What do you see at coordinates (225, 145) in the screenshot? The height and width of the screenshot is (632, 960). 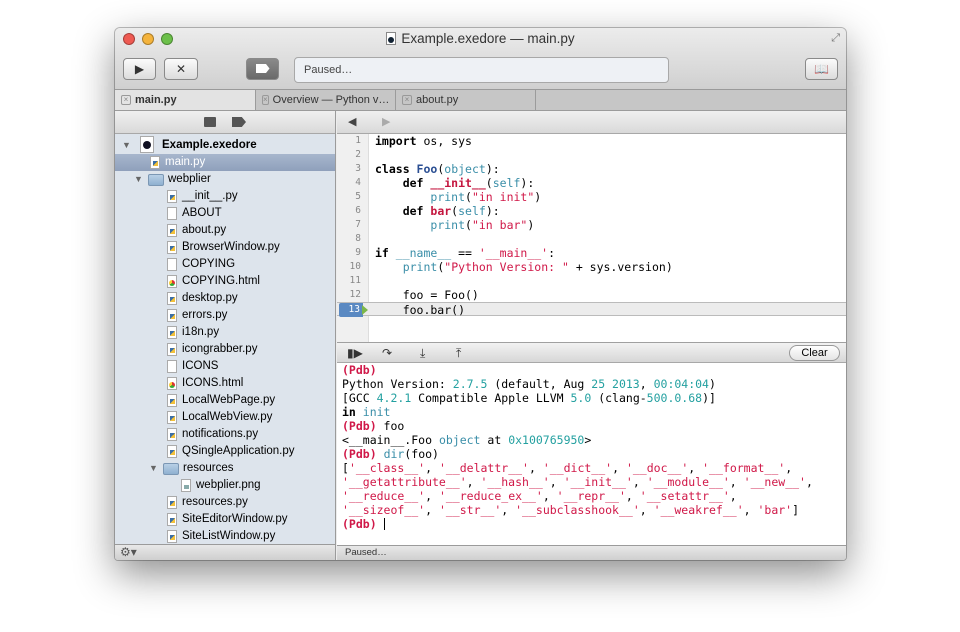 I see `tree-project-root: ▼ Example.exedore` at bounding box center [225, 145].